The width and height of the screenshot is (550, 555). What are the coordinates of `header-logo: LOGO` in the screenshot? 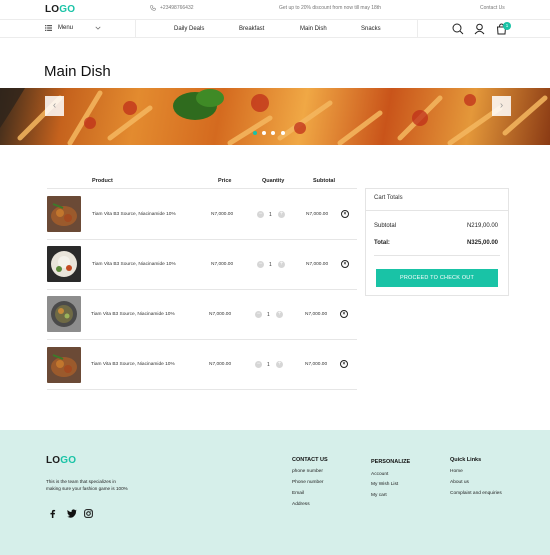 It's located at (60, 9).